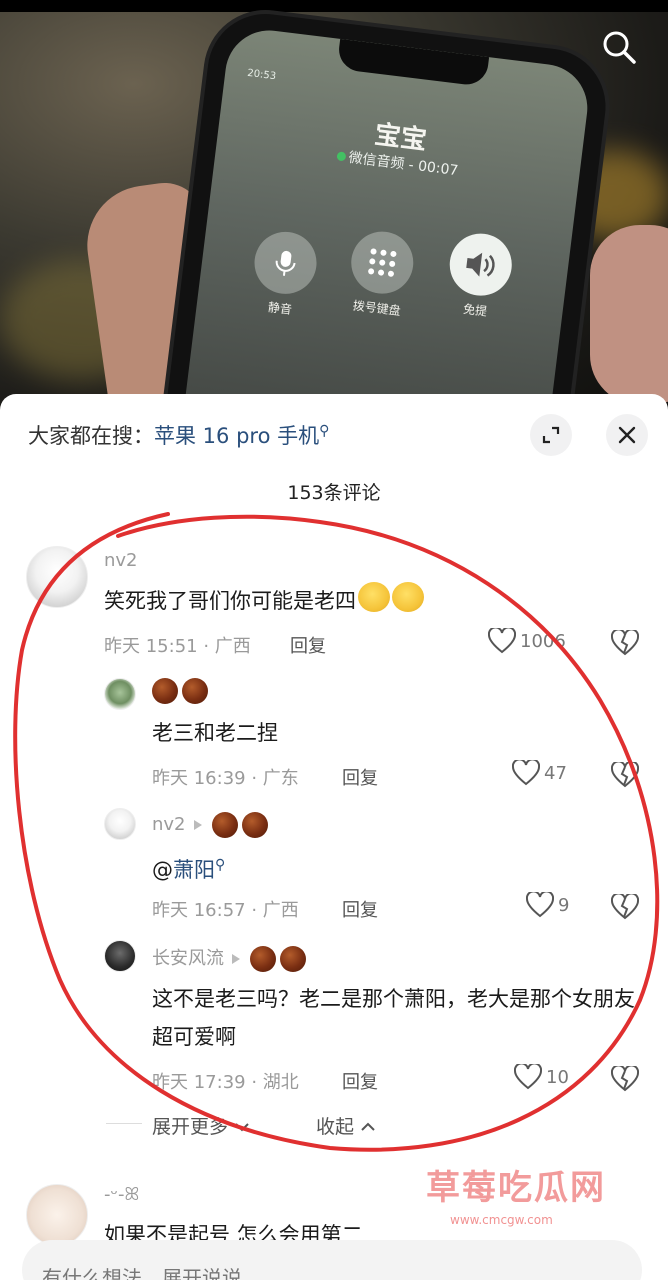 Image resolution: width=668 pixels, height=1280 pixels. I want to click on like-button: 47, so click(539, 773).